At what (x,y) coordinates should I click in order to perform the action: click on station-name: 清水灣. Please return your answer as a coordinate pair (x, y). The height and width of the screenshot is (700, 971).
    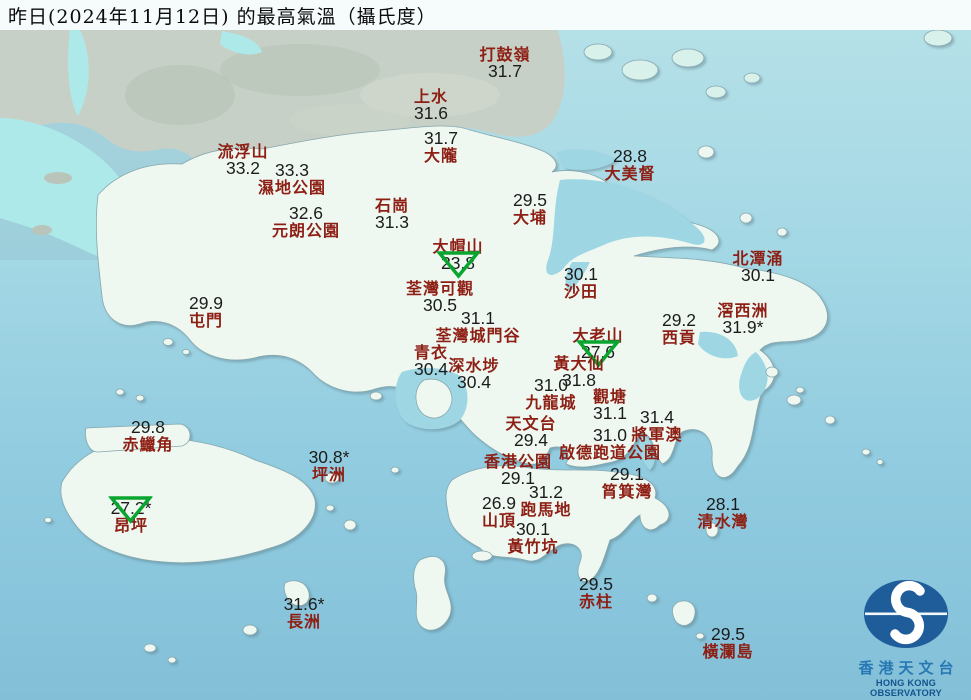
    Looking at the image, I should click on (723, 521).